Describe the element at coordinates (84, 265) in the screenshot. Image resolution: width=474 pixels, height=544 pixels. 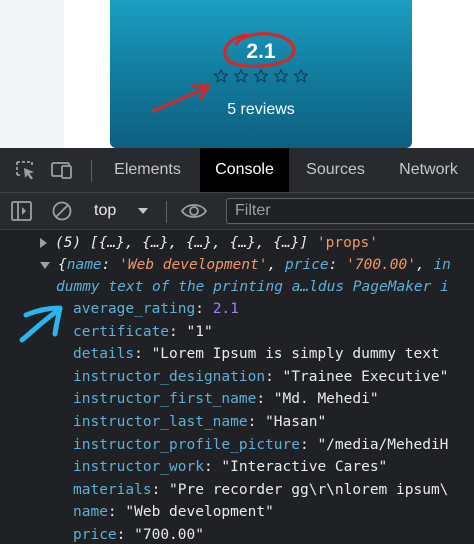
I see `preview-key-name: name` at that location.